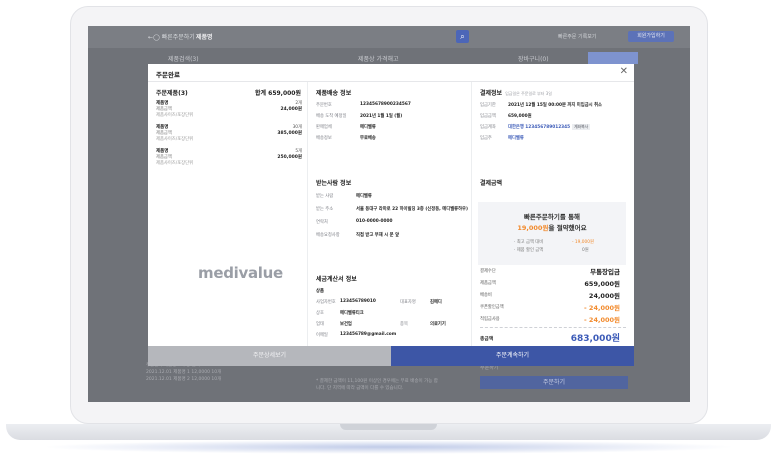 Image resolution: width=777 pixels, height=464 pixels. What do you see at coordinates (325, 209) in the screenshot?
I see `receiver-label: 받는 주소` at bounding box center [325, 209].